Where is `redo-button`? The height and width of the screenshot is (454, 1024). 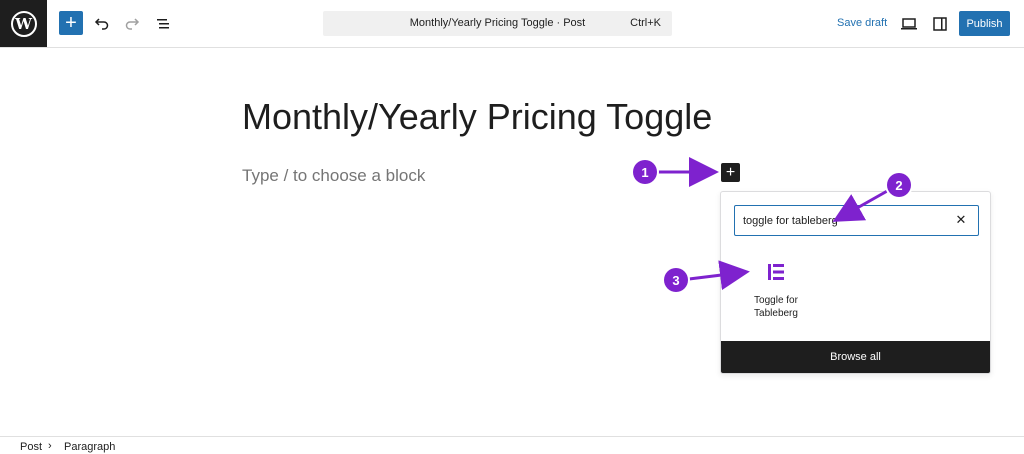 redo-button is located at coordinates (132, 24).